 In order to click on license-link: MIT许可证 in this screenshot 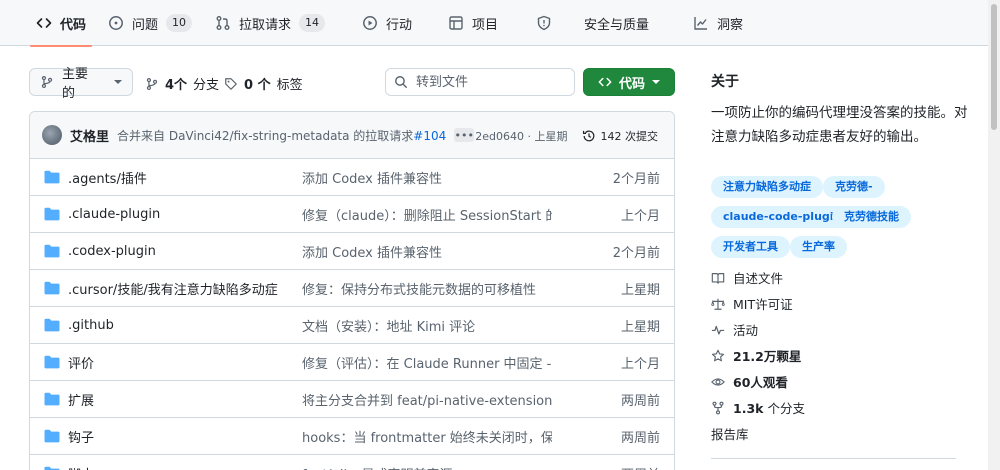, I will do `click(752, 303)`.